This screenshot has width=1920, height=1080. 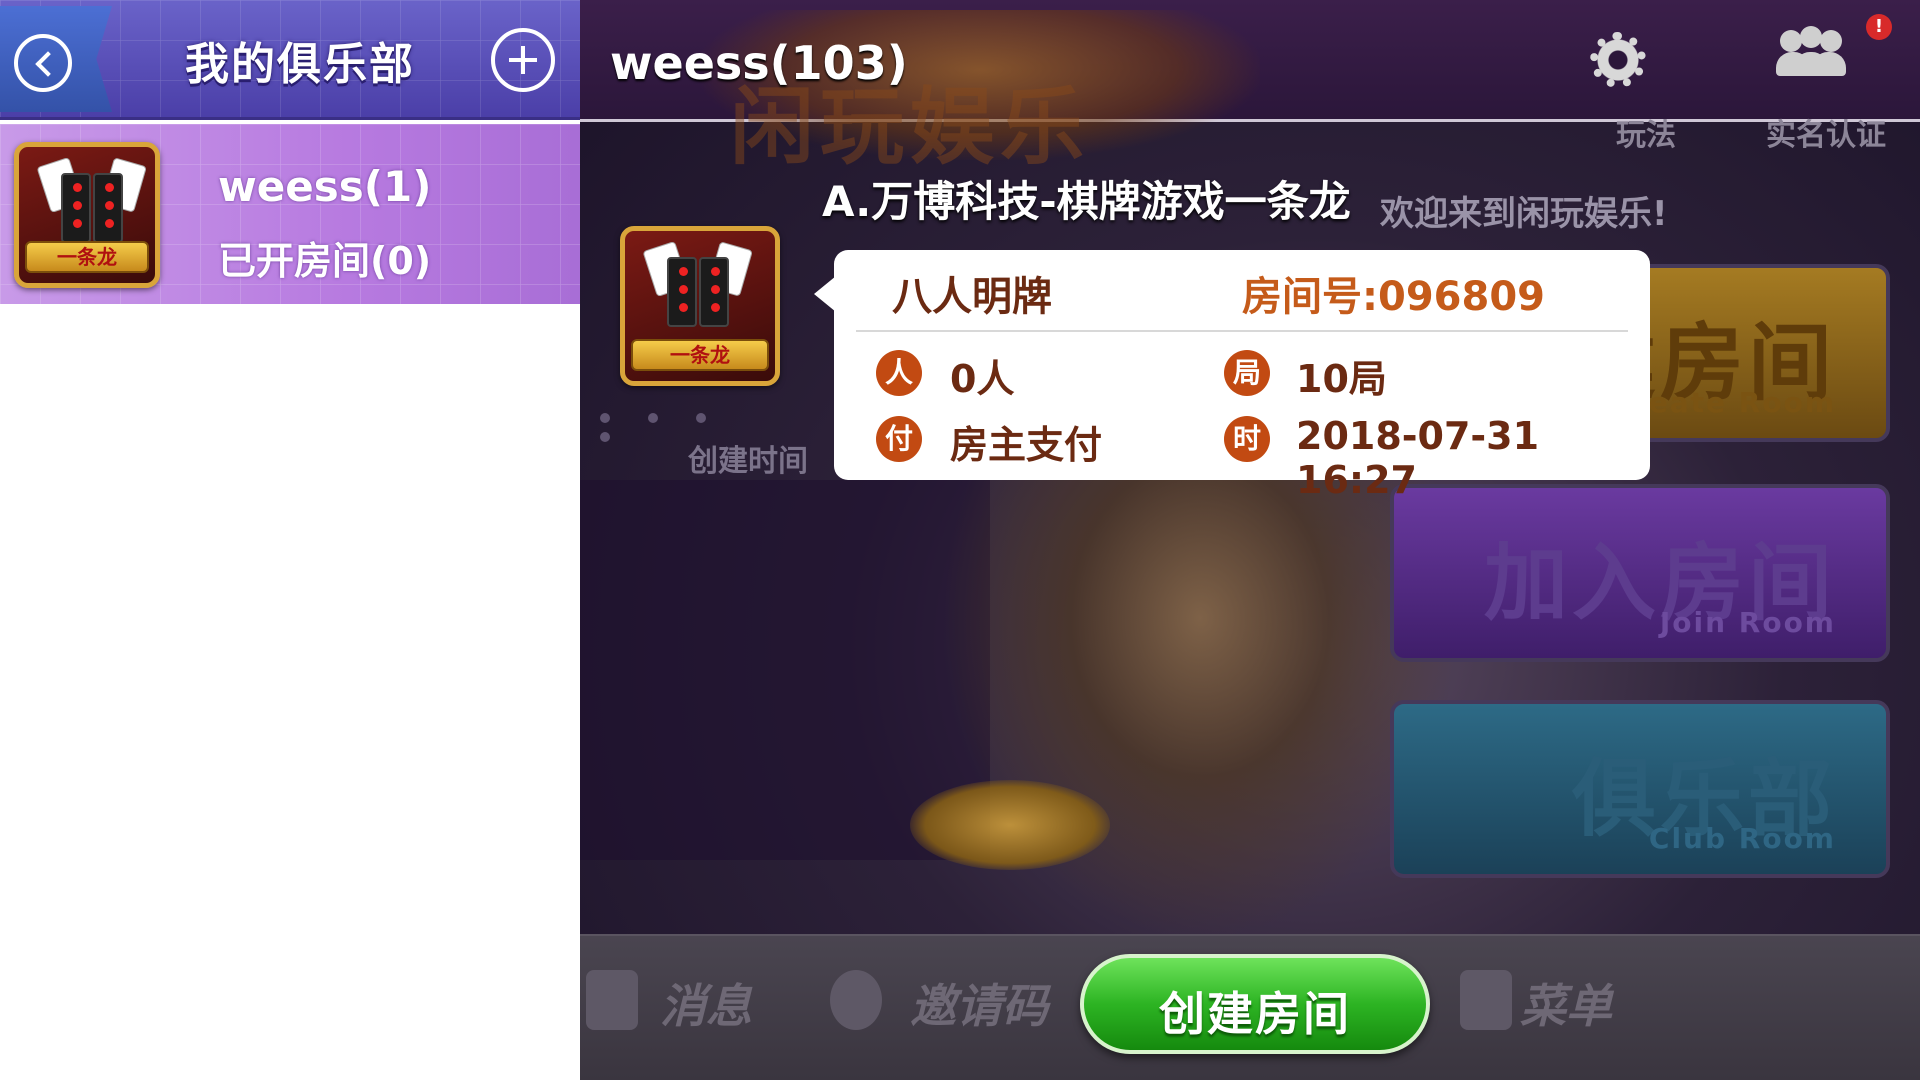 What do you see at coordinates (979, 1003) in the screenshot?
I see `invite-code-tab: 邀请码` at bounding box center [979, 1003].